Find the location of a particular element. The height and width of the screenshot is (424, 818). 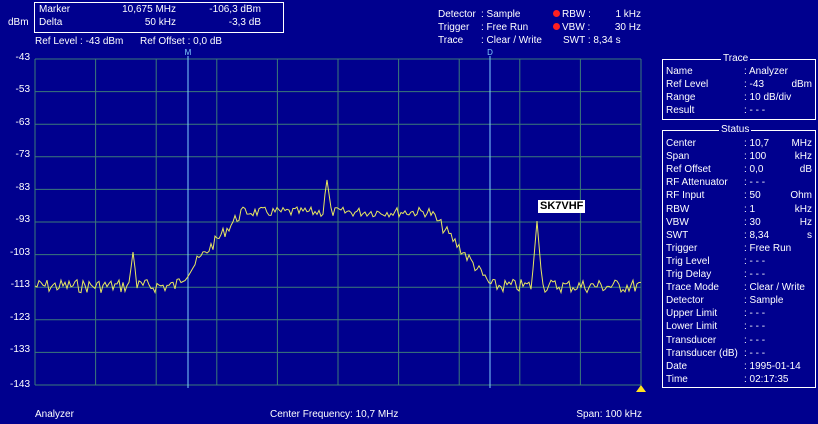

panel-row-label: Ref Level is located at coordinates (687, 85).